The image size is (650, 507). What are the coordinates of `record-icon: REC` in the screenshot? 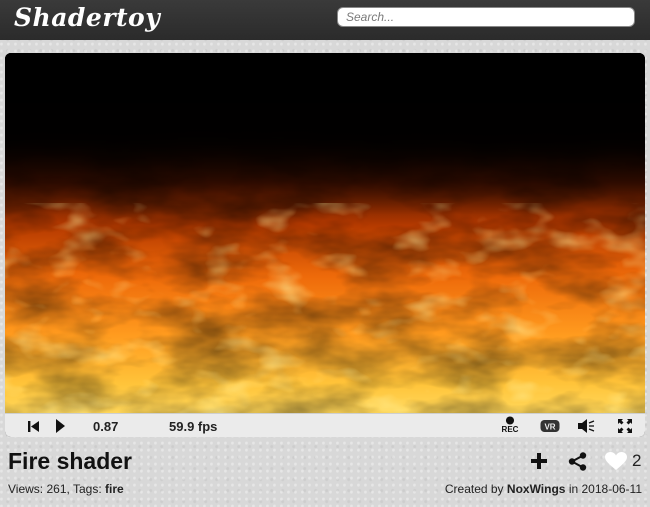 It's located at (510, 425).